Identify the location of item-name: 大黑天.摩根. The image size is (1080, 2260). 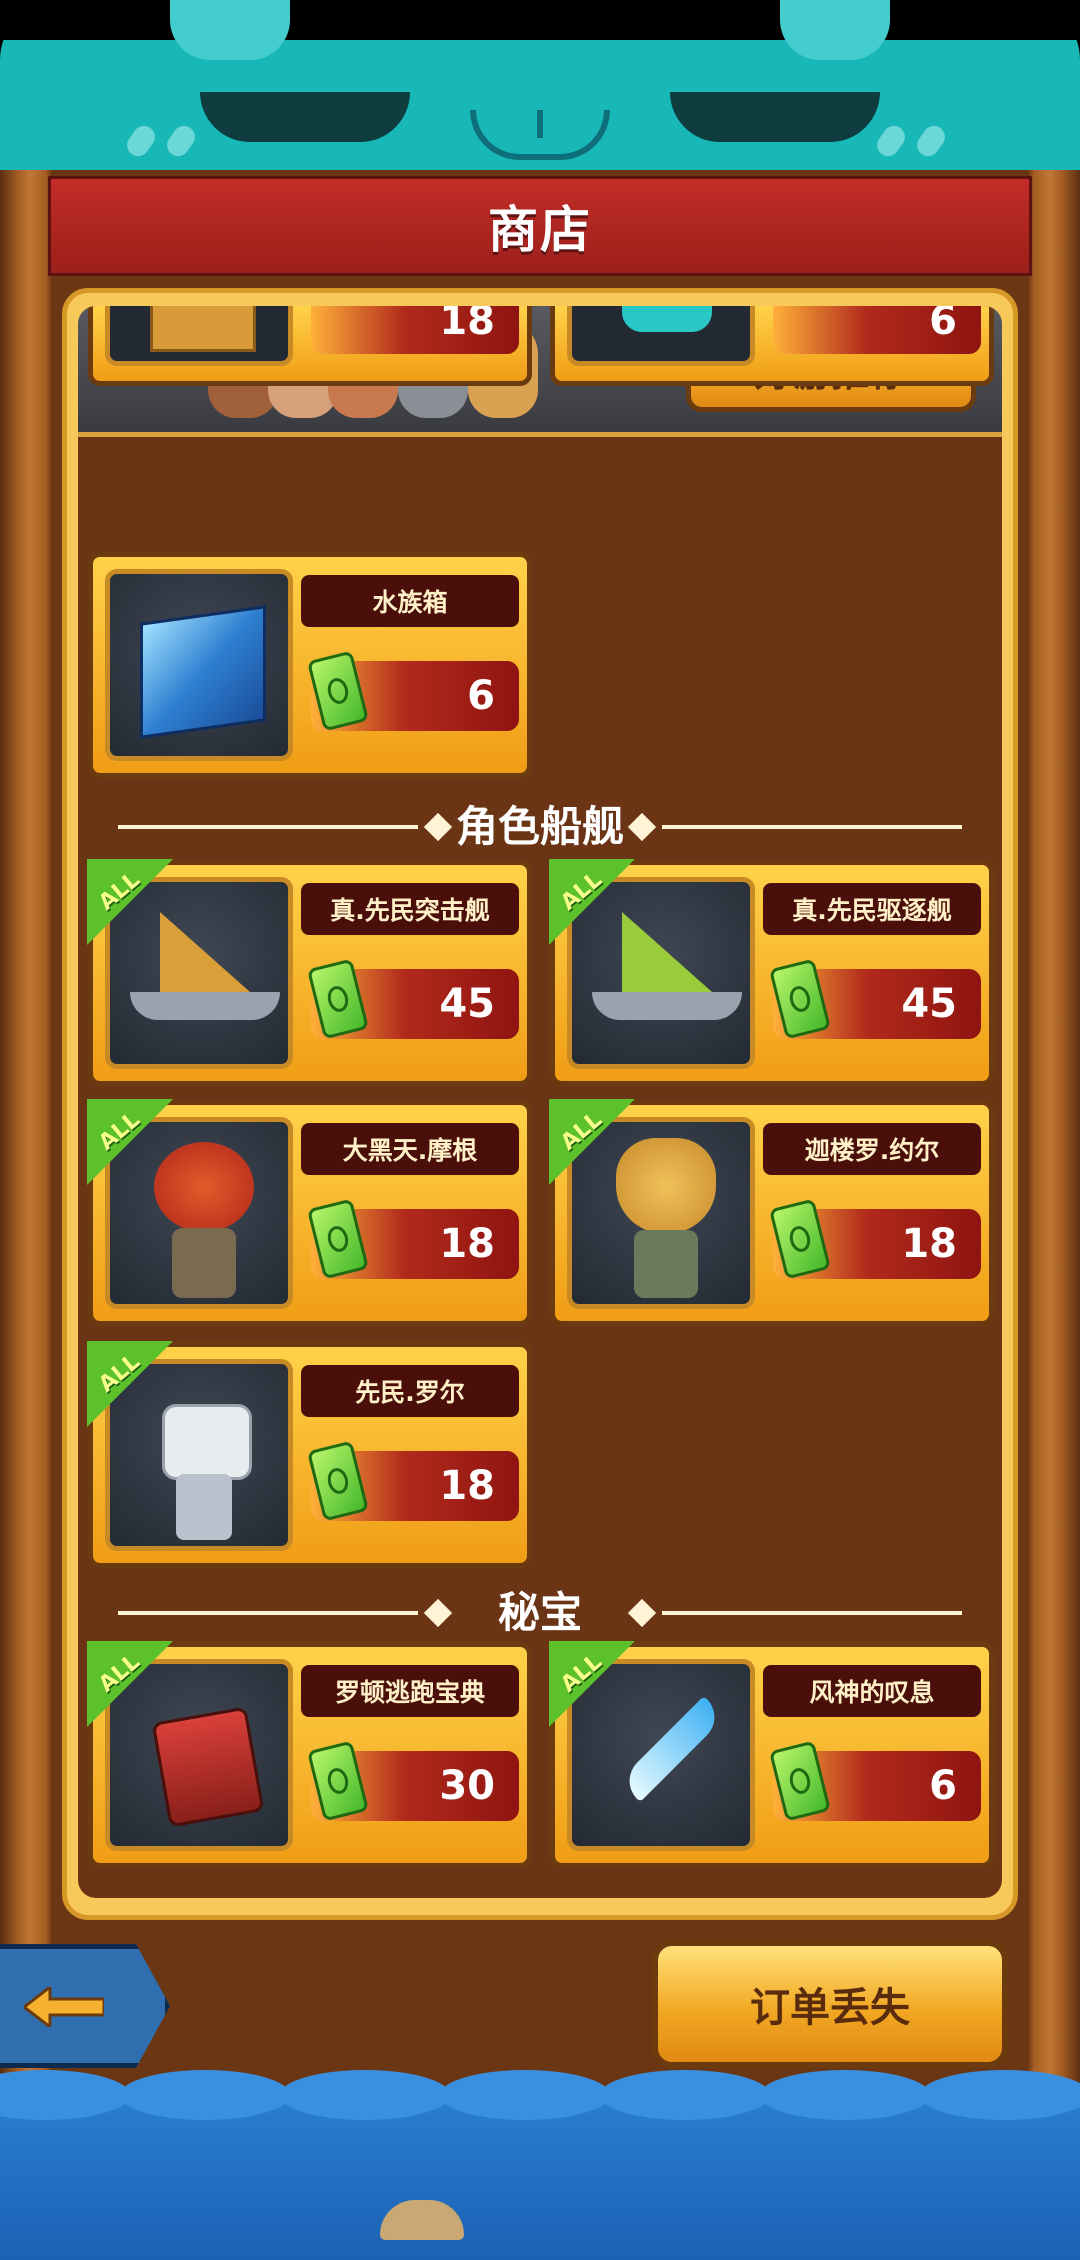
(410, 1149).